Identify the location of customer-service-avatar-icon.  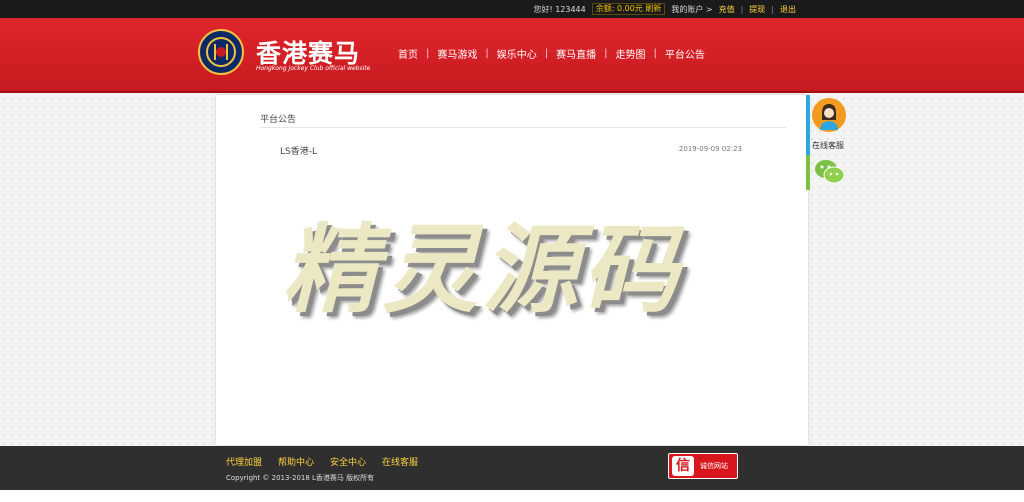
(829, 115).